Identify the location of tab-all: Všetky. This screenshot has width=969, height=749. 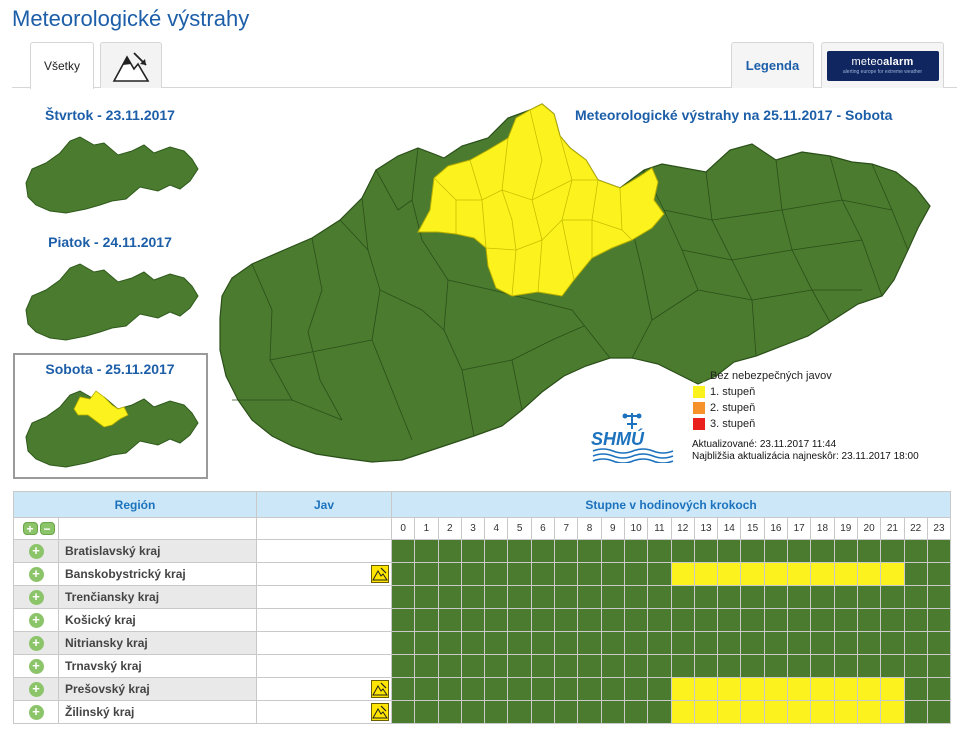
(62, 65).